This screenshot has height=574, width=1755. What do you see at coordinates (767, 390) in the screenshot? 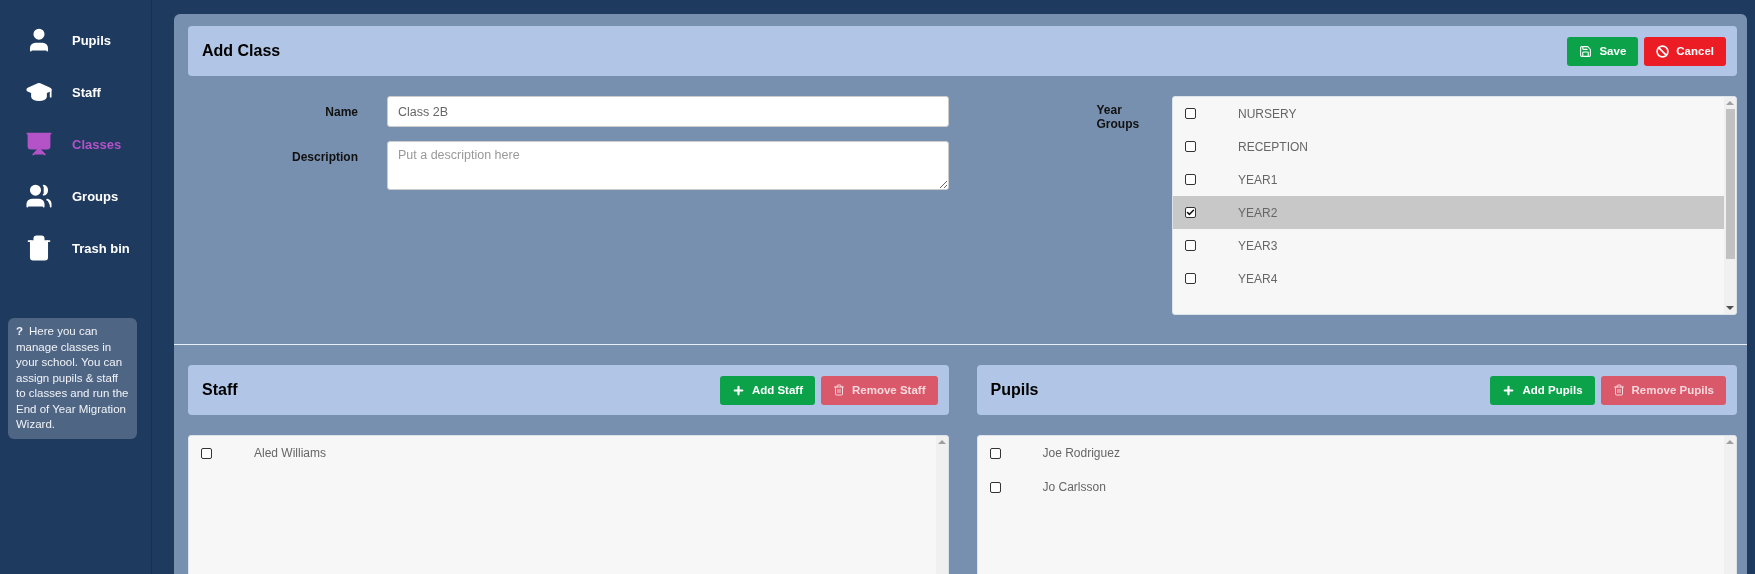
I see `add-button: Add Staff` at bounding box center [767, 390].